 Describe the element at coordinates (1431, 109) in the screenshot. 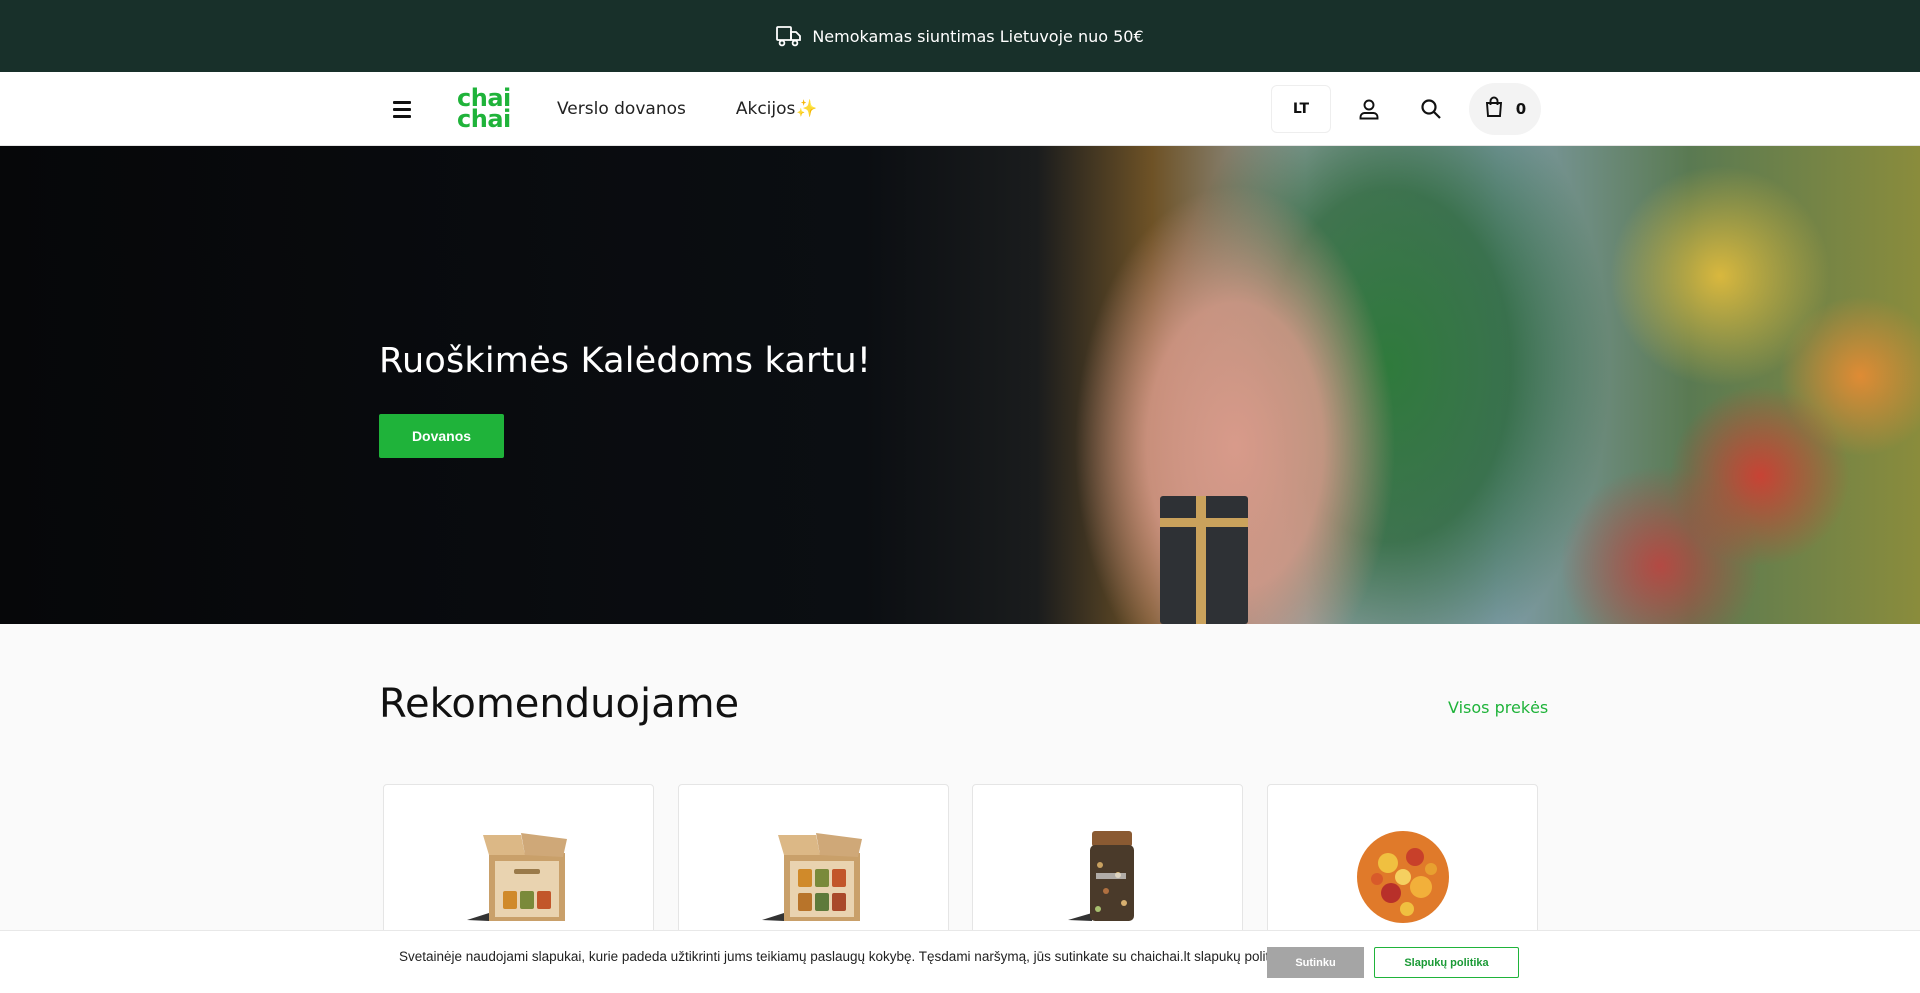

I see `search-icon` at that location.